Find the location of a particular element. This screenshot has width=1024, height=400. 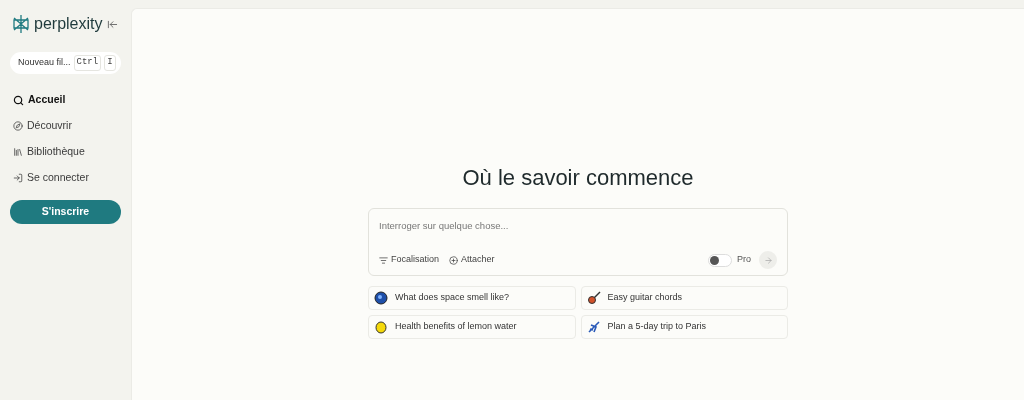

attach-button: Attacher is located at coordinates (472, 260).